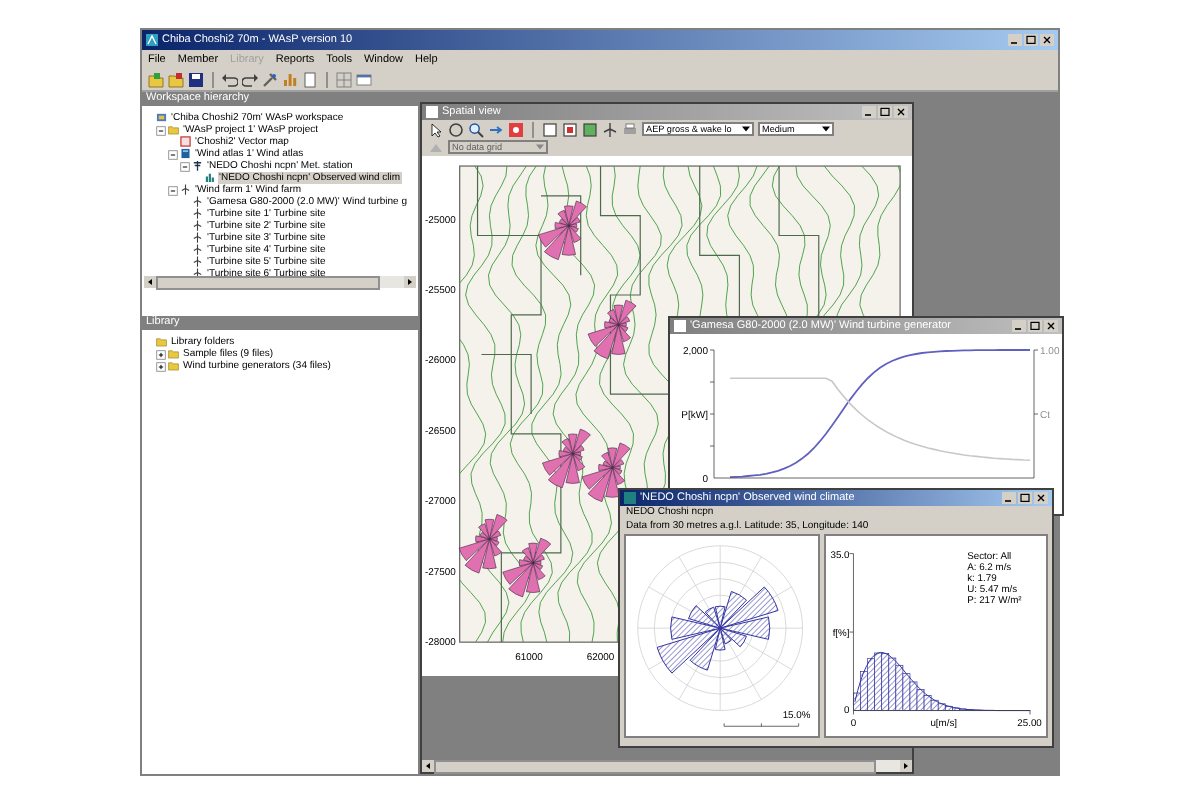 This screenshot has width=1200, height=800. What do you see at coordinates (270, 79) in the screenshot?
I see `tools-icon` at bounding box center [270, 79].